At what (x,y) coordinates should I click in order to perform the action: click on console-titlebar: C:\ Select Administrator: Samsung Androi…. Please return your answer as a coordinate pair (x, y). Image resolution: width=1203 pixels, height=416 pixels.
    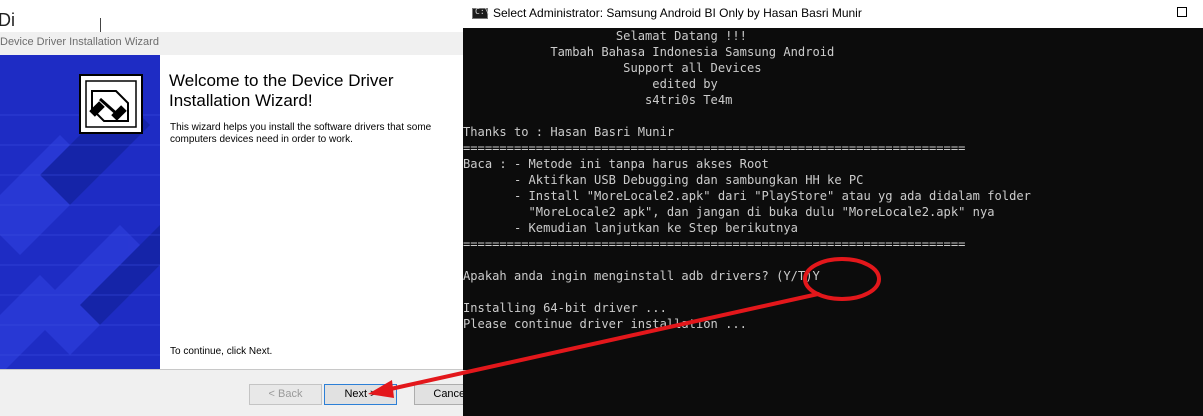
    Looking at the image, I should click on (833, 14).